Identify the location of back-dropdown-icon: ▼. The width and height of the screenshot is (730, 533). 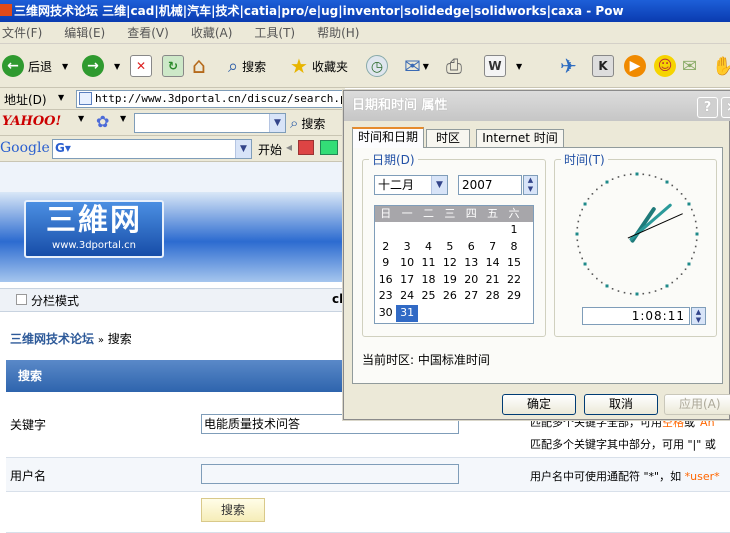
(65, 66).